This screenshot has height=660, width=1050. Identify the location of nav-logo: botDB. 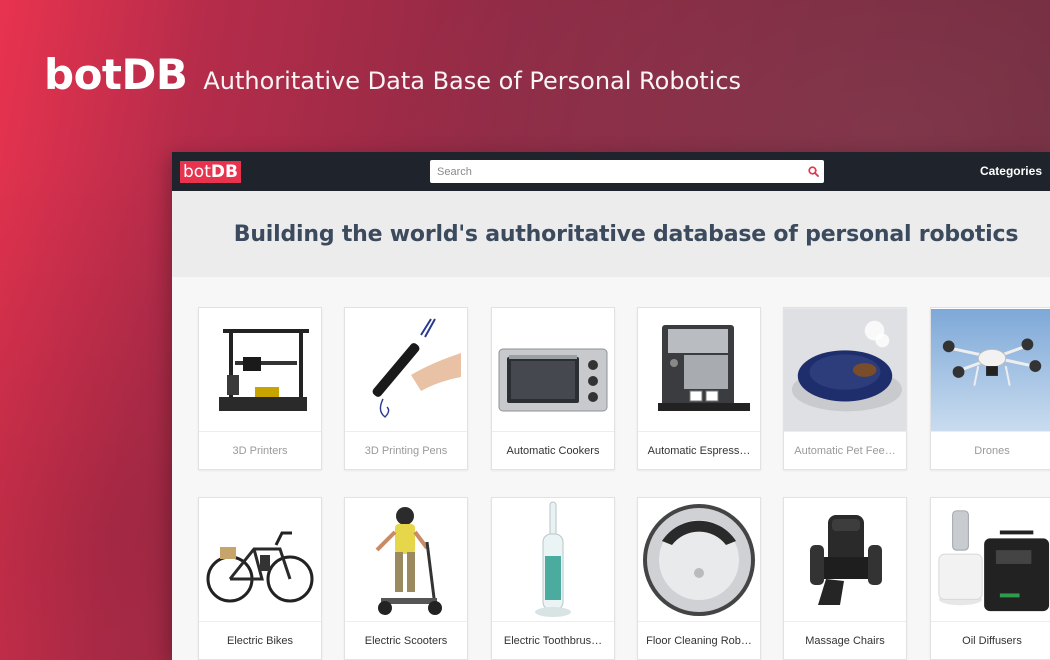
(210, 172).